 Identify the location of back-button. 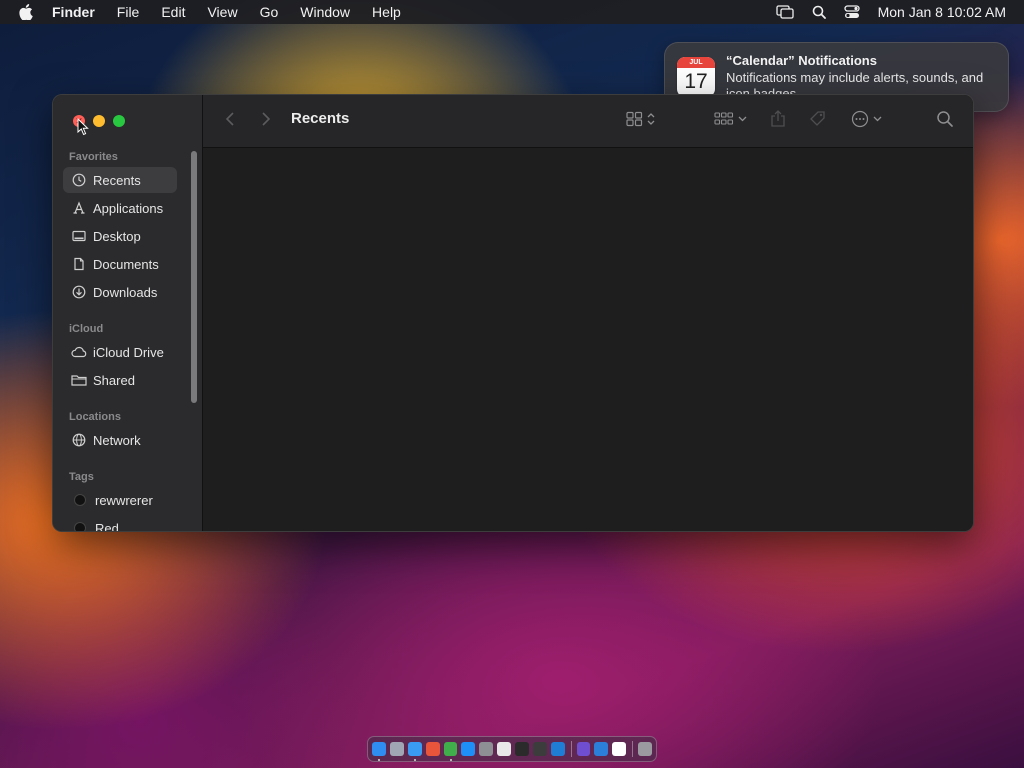
(230, 121).